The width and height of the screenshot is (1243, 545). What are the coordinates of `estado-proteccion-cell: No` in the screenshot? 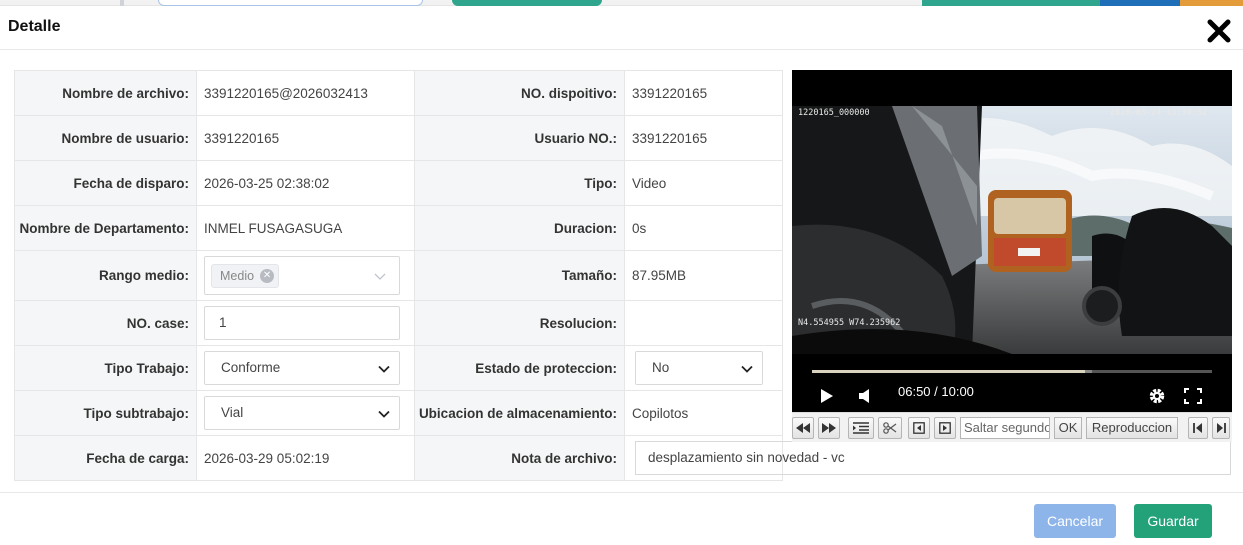 It's located at (703, 368).